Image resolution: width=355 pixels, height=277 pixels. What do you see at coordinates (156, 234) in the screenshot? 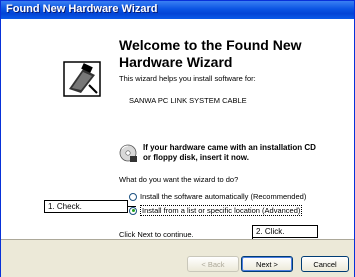
I see `continue-text: Click Next to continue.` at bounding box center [156, 234].